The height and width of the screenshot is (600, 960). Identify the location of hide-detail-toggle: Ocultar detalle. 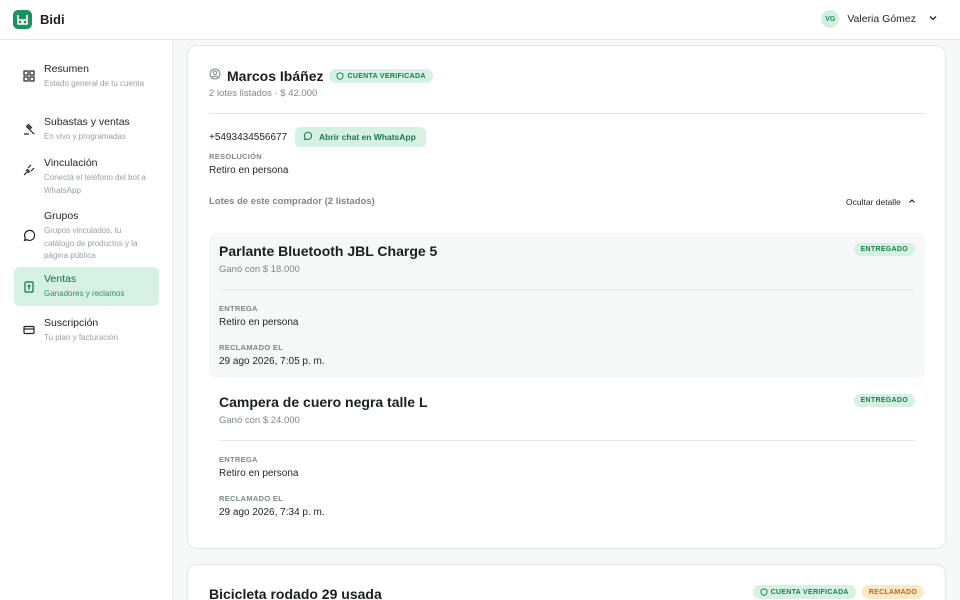
(881, 202).